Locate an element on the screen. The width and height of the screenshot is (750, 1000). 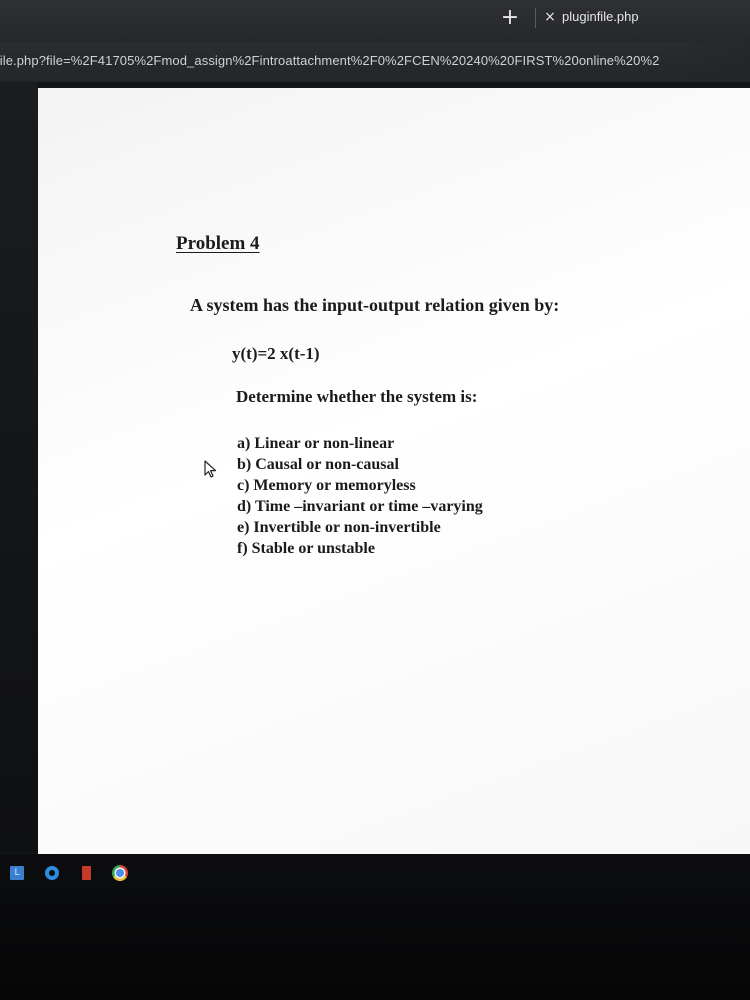
tab-title: pluginfile.php is located at coordinates (600, 17).